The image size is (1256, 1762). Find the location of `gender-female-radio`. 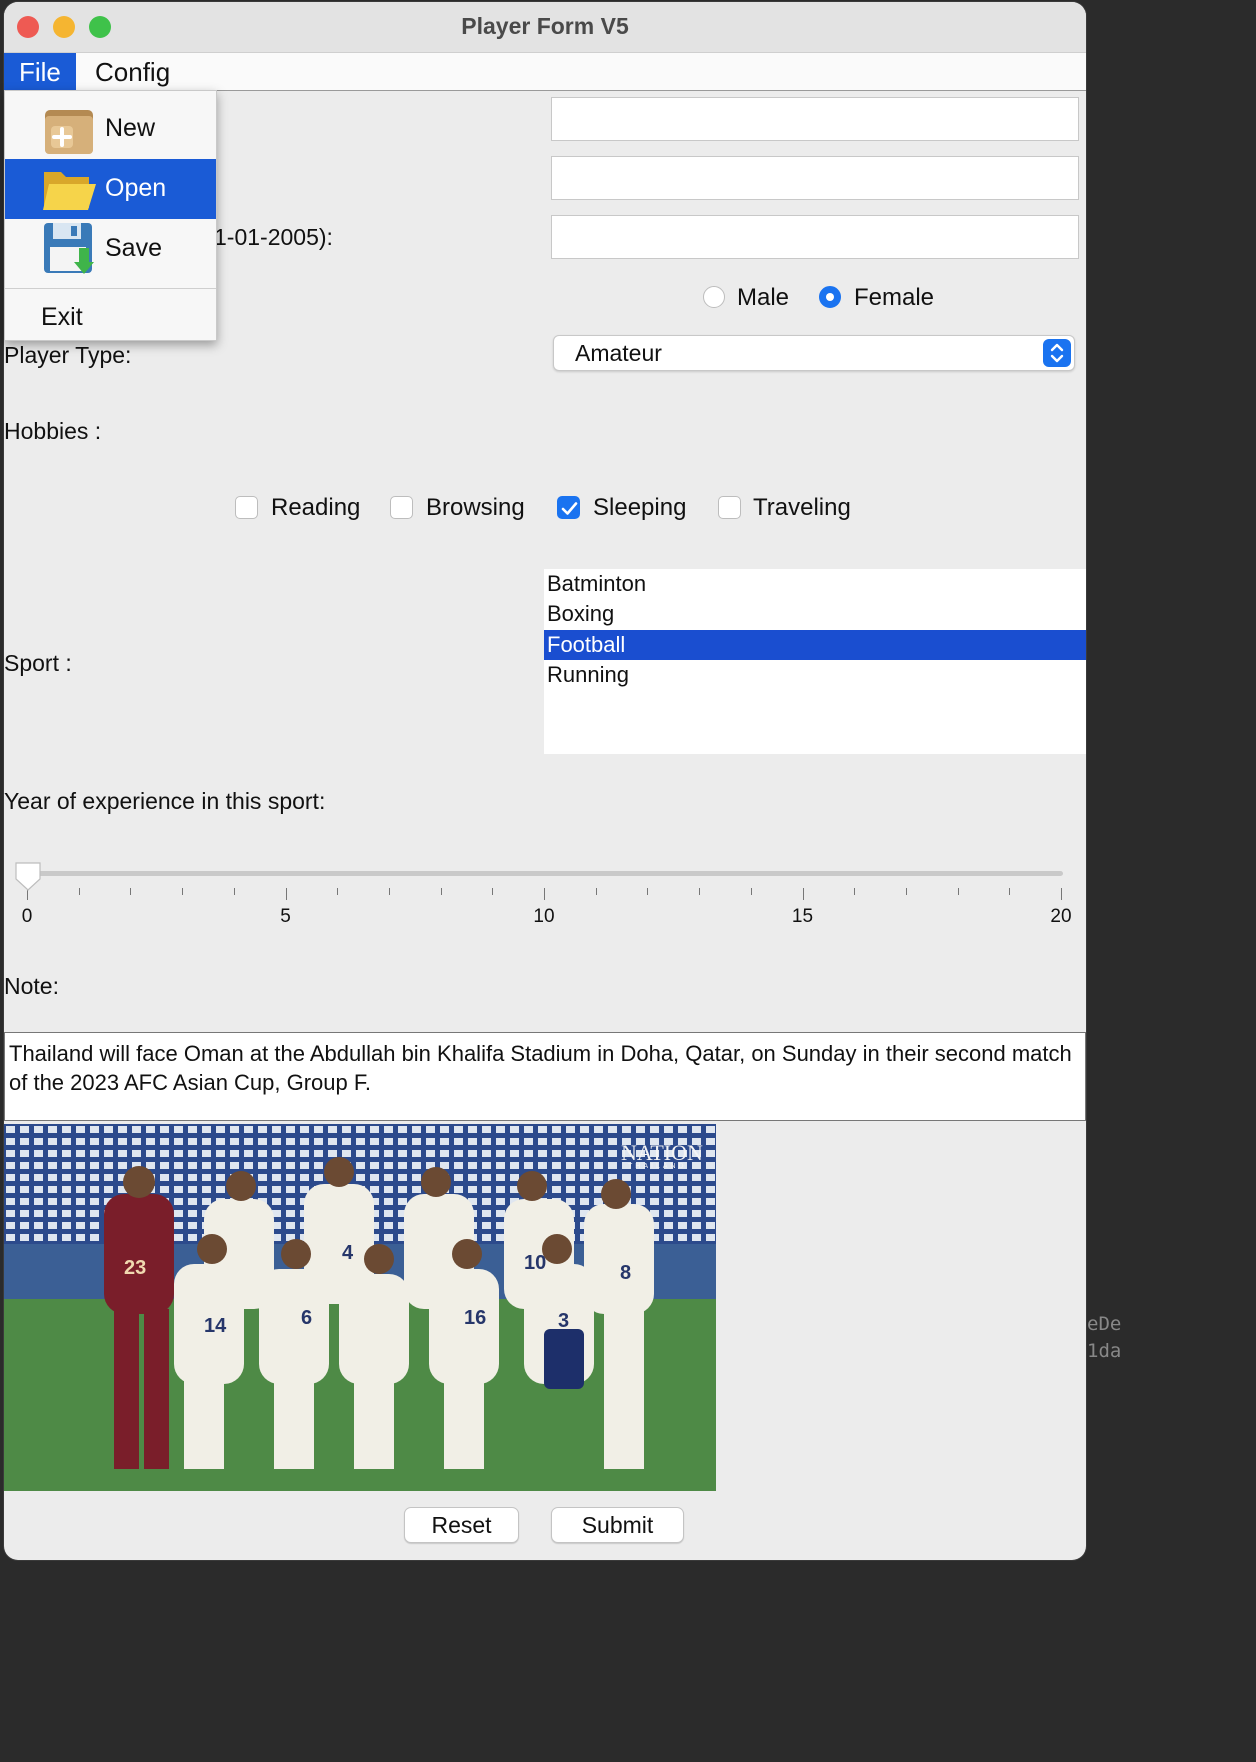

gender-female-radio is located at coordinates (830, 297).